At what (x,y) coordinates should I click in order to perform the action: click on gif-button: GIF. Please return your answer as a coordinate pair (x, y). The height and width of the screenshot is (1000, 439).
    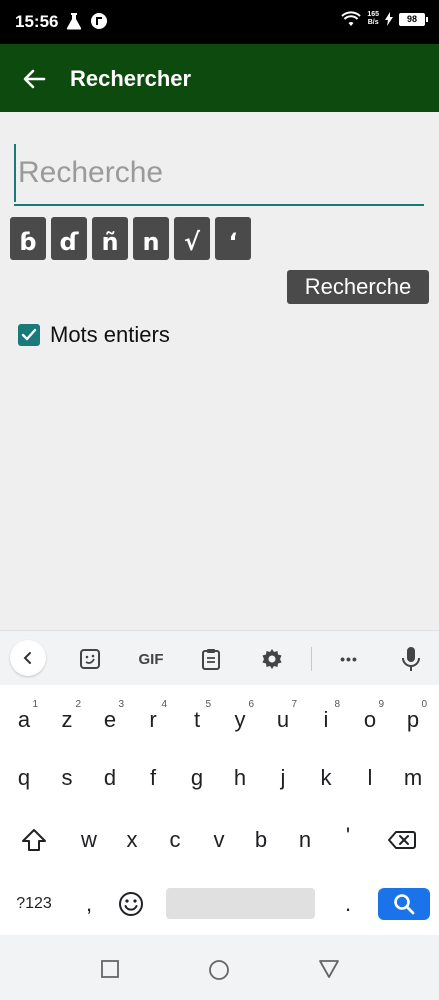
    Looking at the image, I should click on (151, 659).